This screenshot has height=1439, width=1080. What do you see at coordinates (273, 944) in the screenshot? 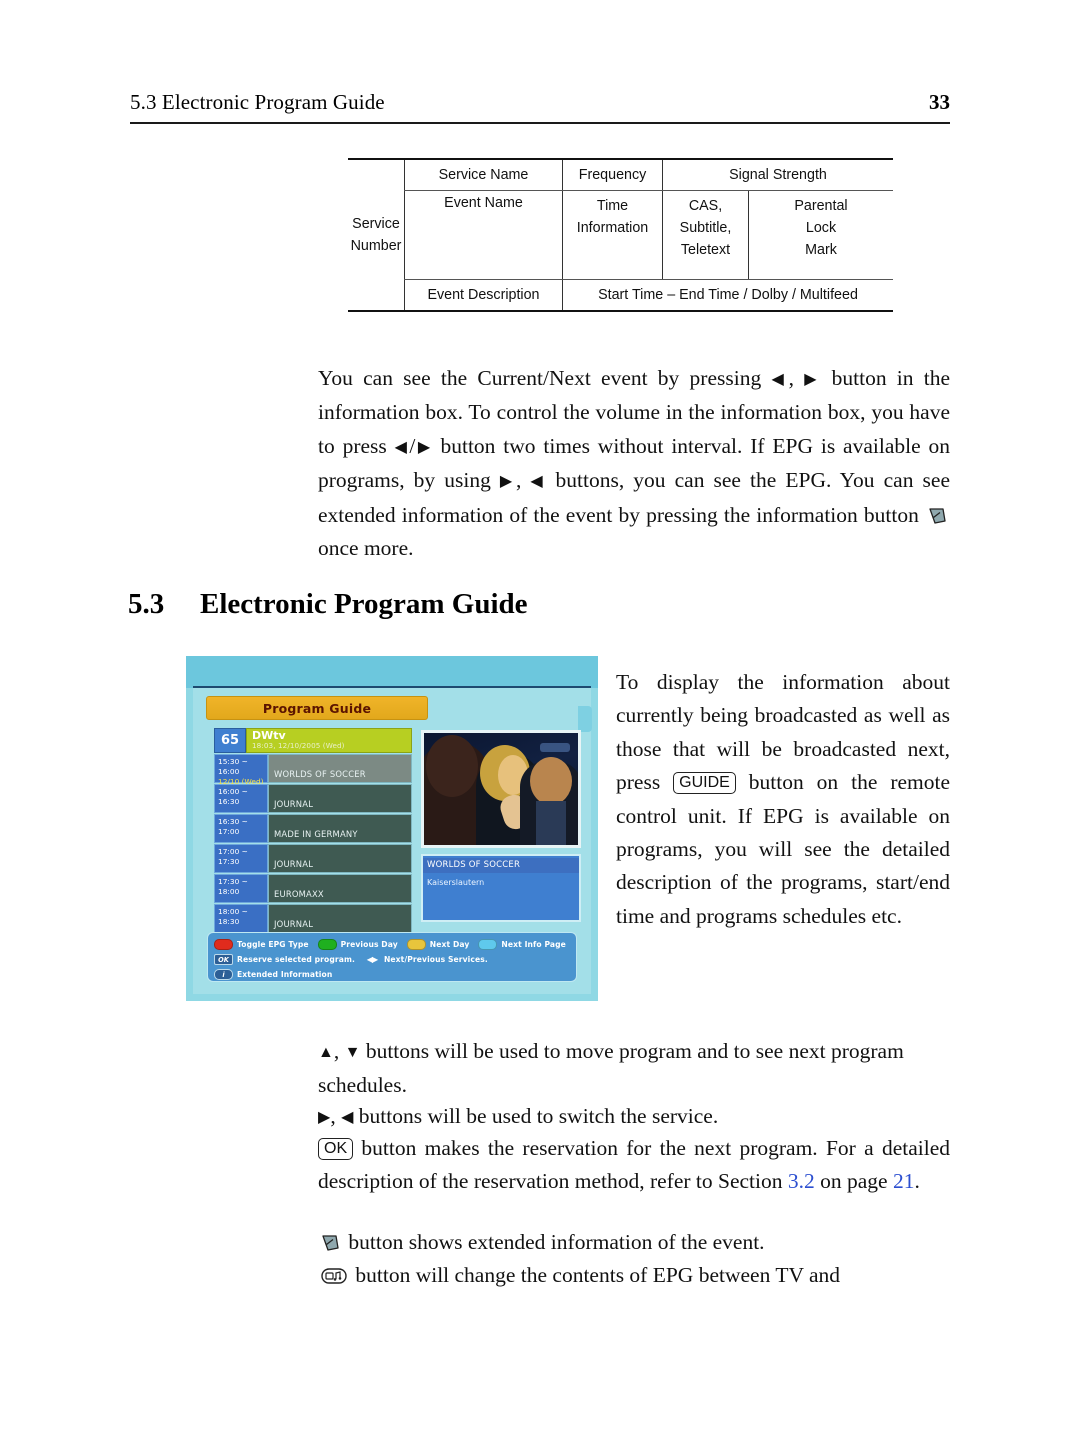
I see `help-label-red: Toggle EPG Type` at bounding box center [273, 944].